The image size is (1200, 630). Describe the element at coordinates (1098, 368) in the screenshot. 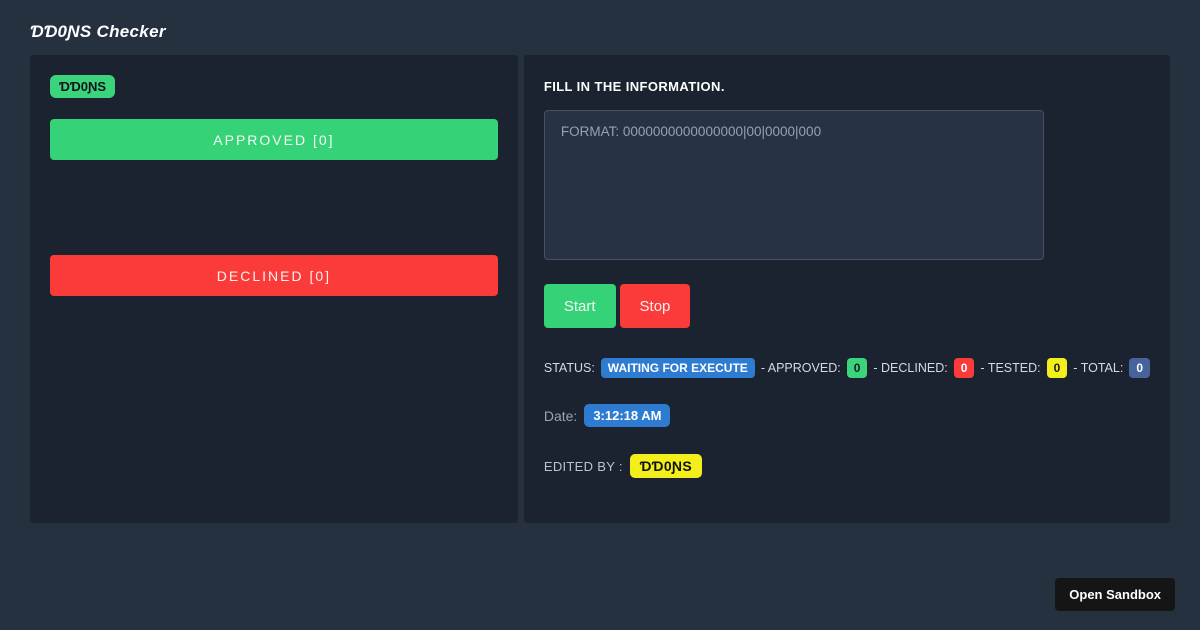

I see `status-total-label: - TOTAL:` at that location.